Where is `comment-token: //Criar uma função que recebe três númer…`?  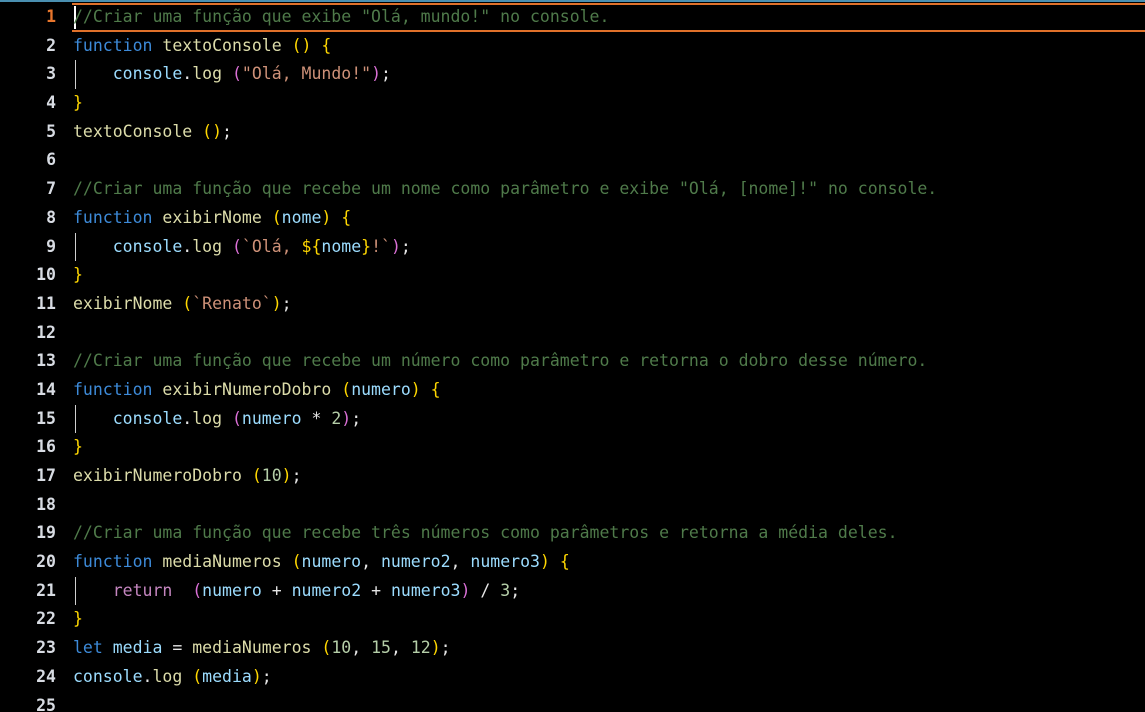 comment-token: //Criar uma função que recebe três númer… is located at coordinates (485, 533).